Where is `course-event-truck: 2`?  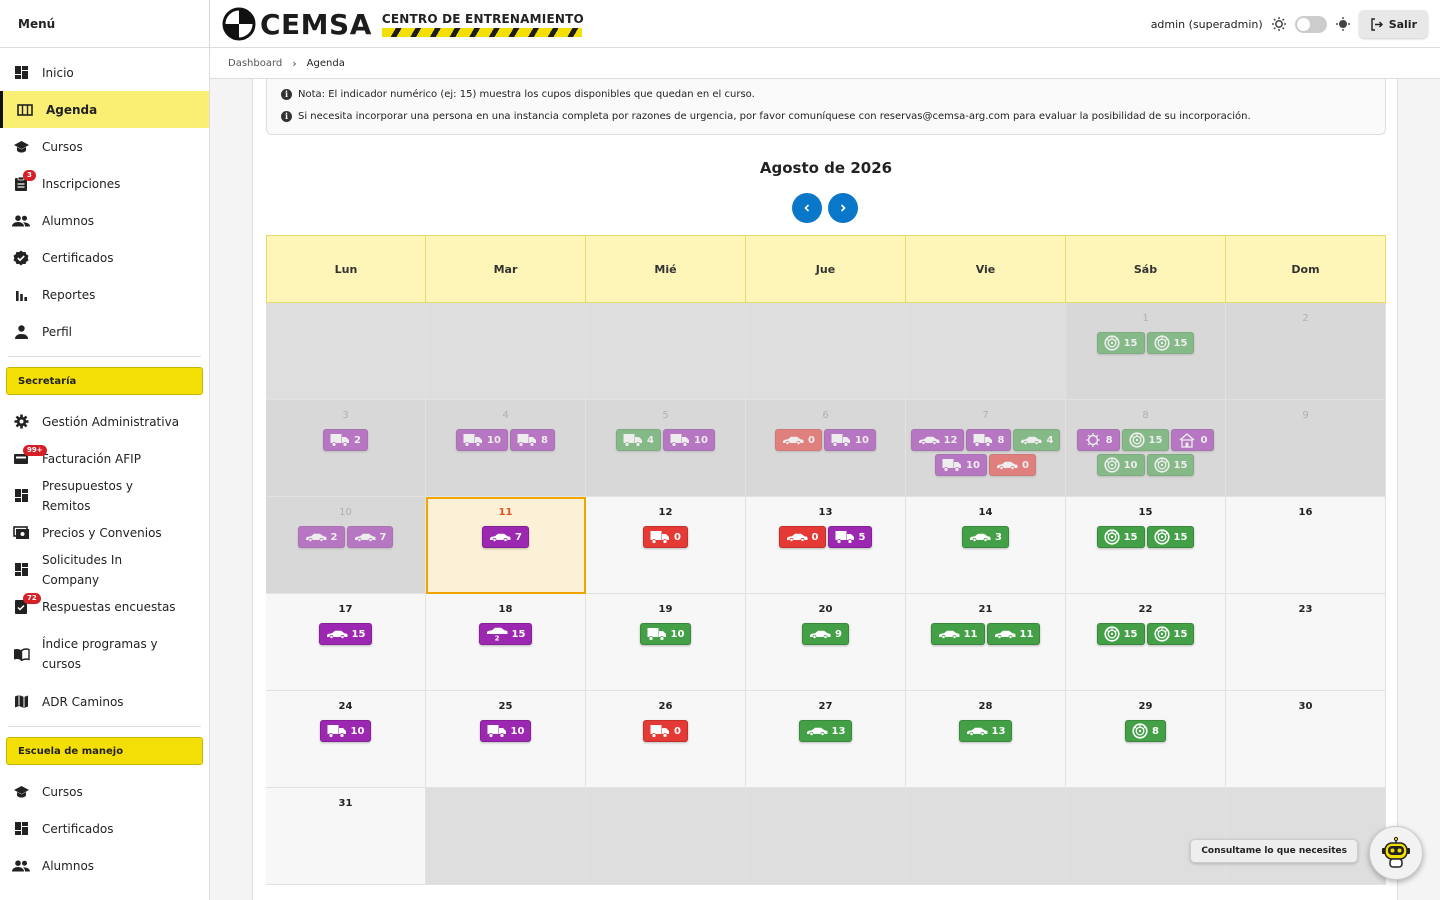 course-event-truck: 2 is located at coordinates (345, 440).